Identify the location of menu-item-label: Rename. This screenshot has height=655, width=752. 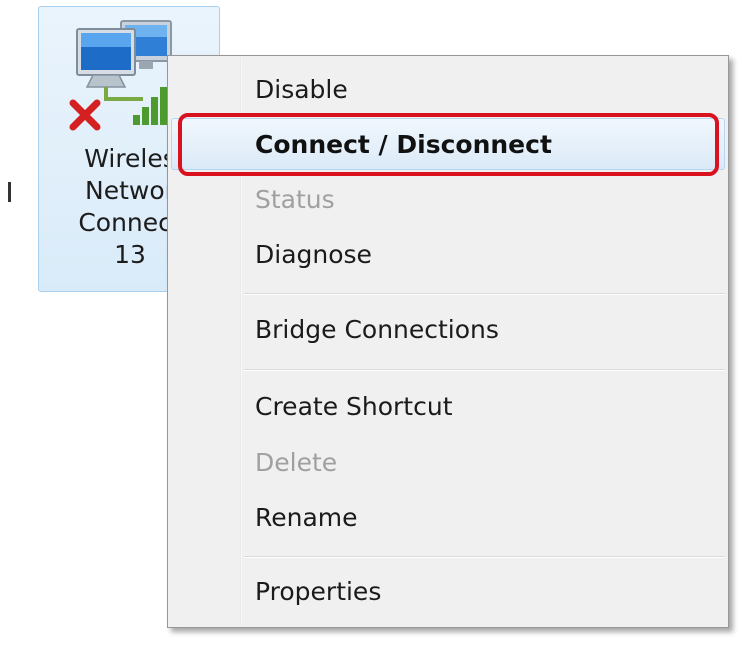
(306, 517).